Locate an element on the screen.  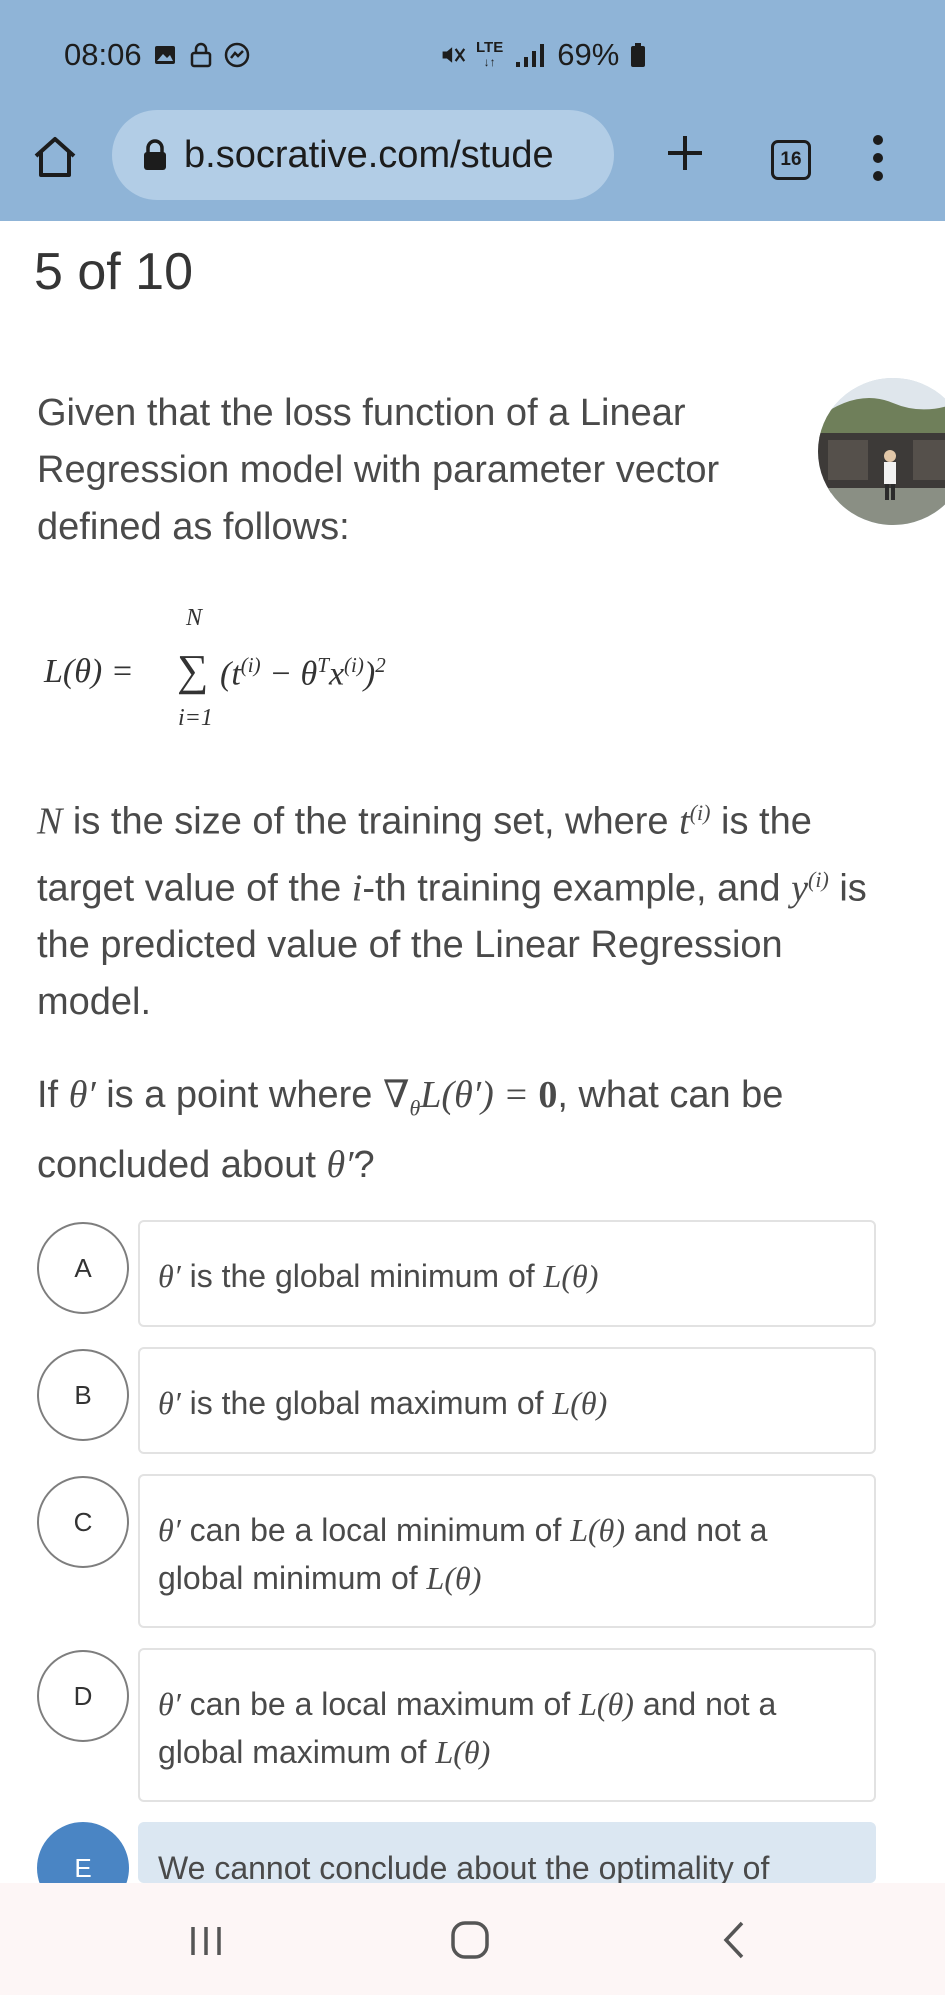
option-text-box: θ′ is the global maximum of L(θ) is located at coordinates (507, 1400).